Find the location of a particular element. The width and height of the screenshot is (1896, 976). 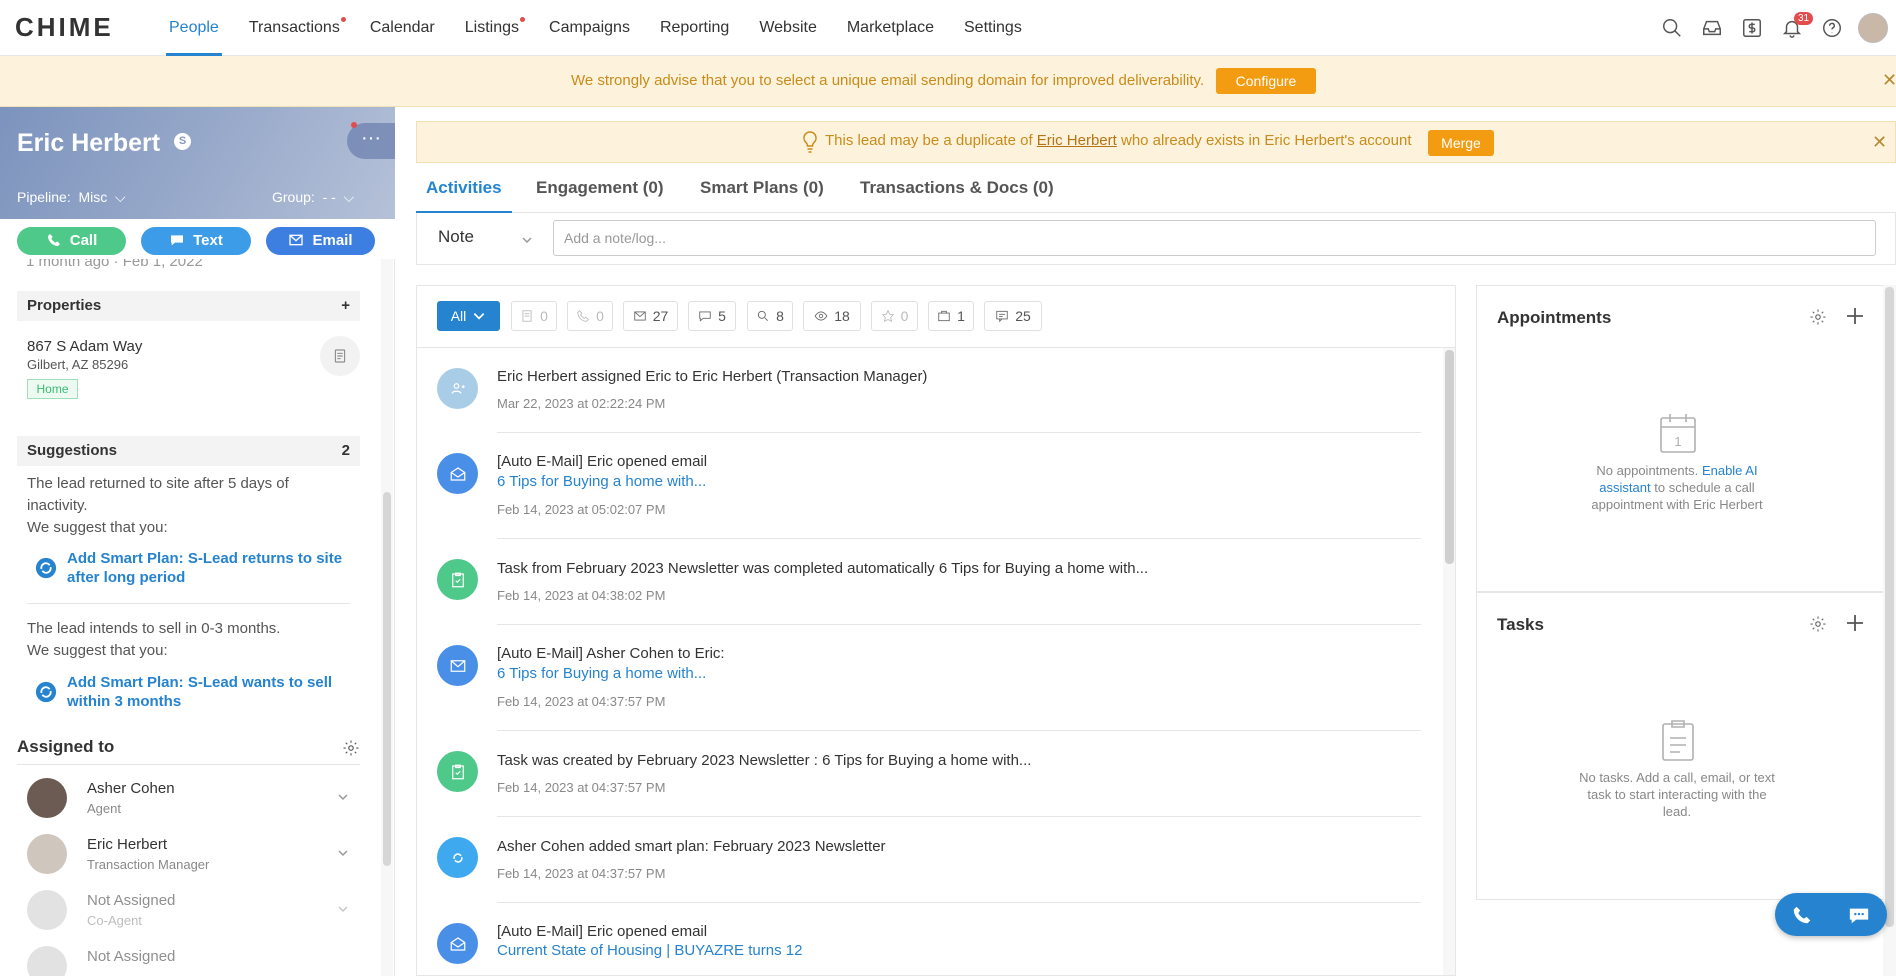

configure-button: Configure is located at coordinates (1266, 81).